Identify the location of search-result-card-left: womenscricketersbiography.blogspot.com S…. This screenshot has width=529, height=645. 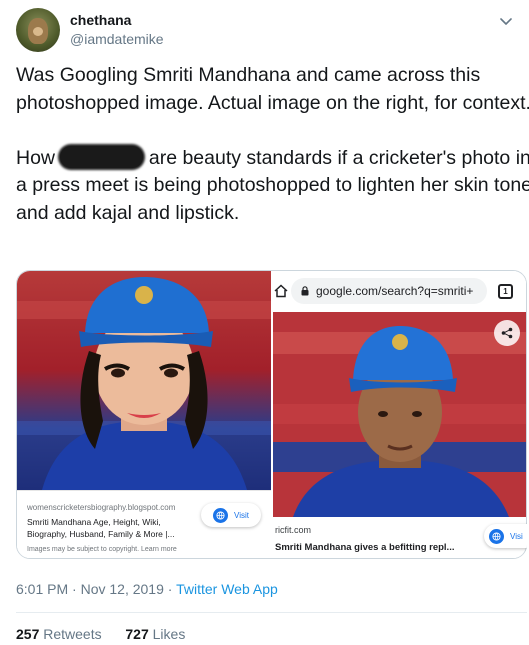
(144, 524).